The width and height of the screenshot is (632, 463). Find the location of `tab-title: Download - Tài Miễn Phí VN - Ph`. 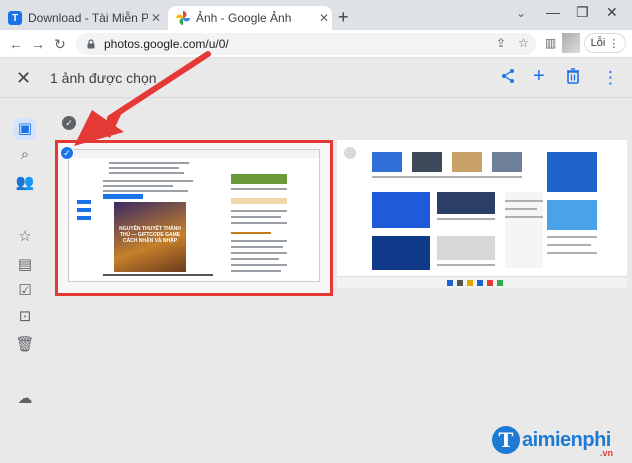

tab-title: Download - Tài Miễn Phí VN - Ph is located at coordinates (88, 18).